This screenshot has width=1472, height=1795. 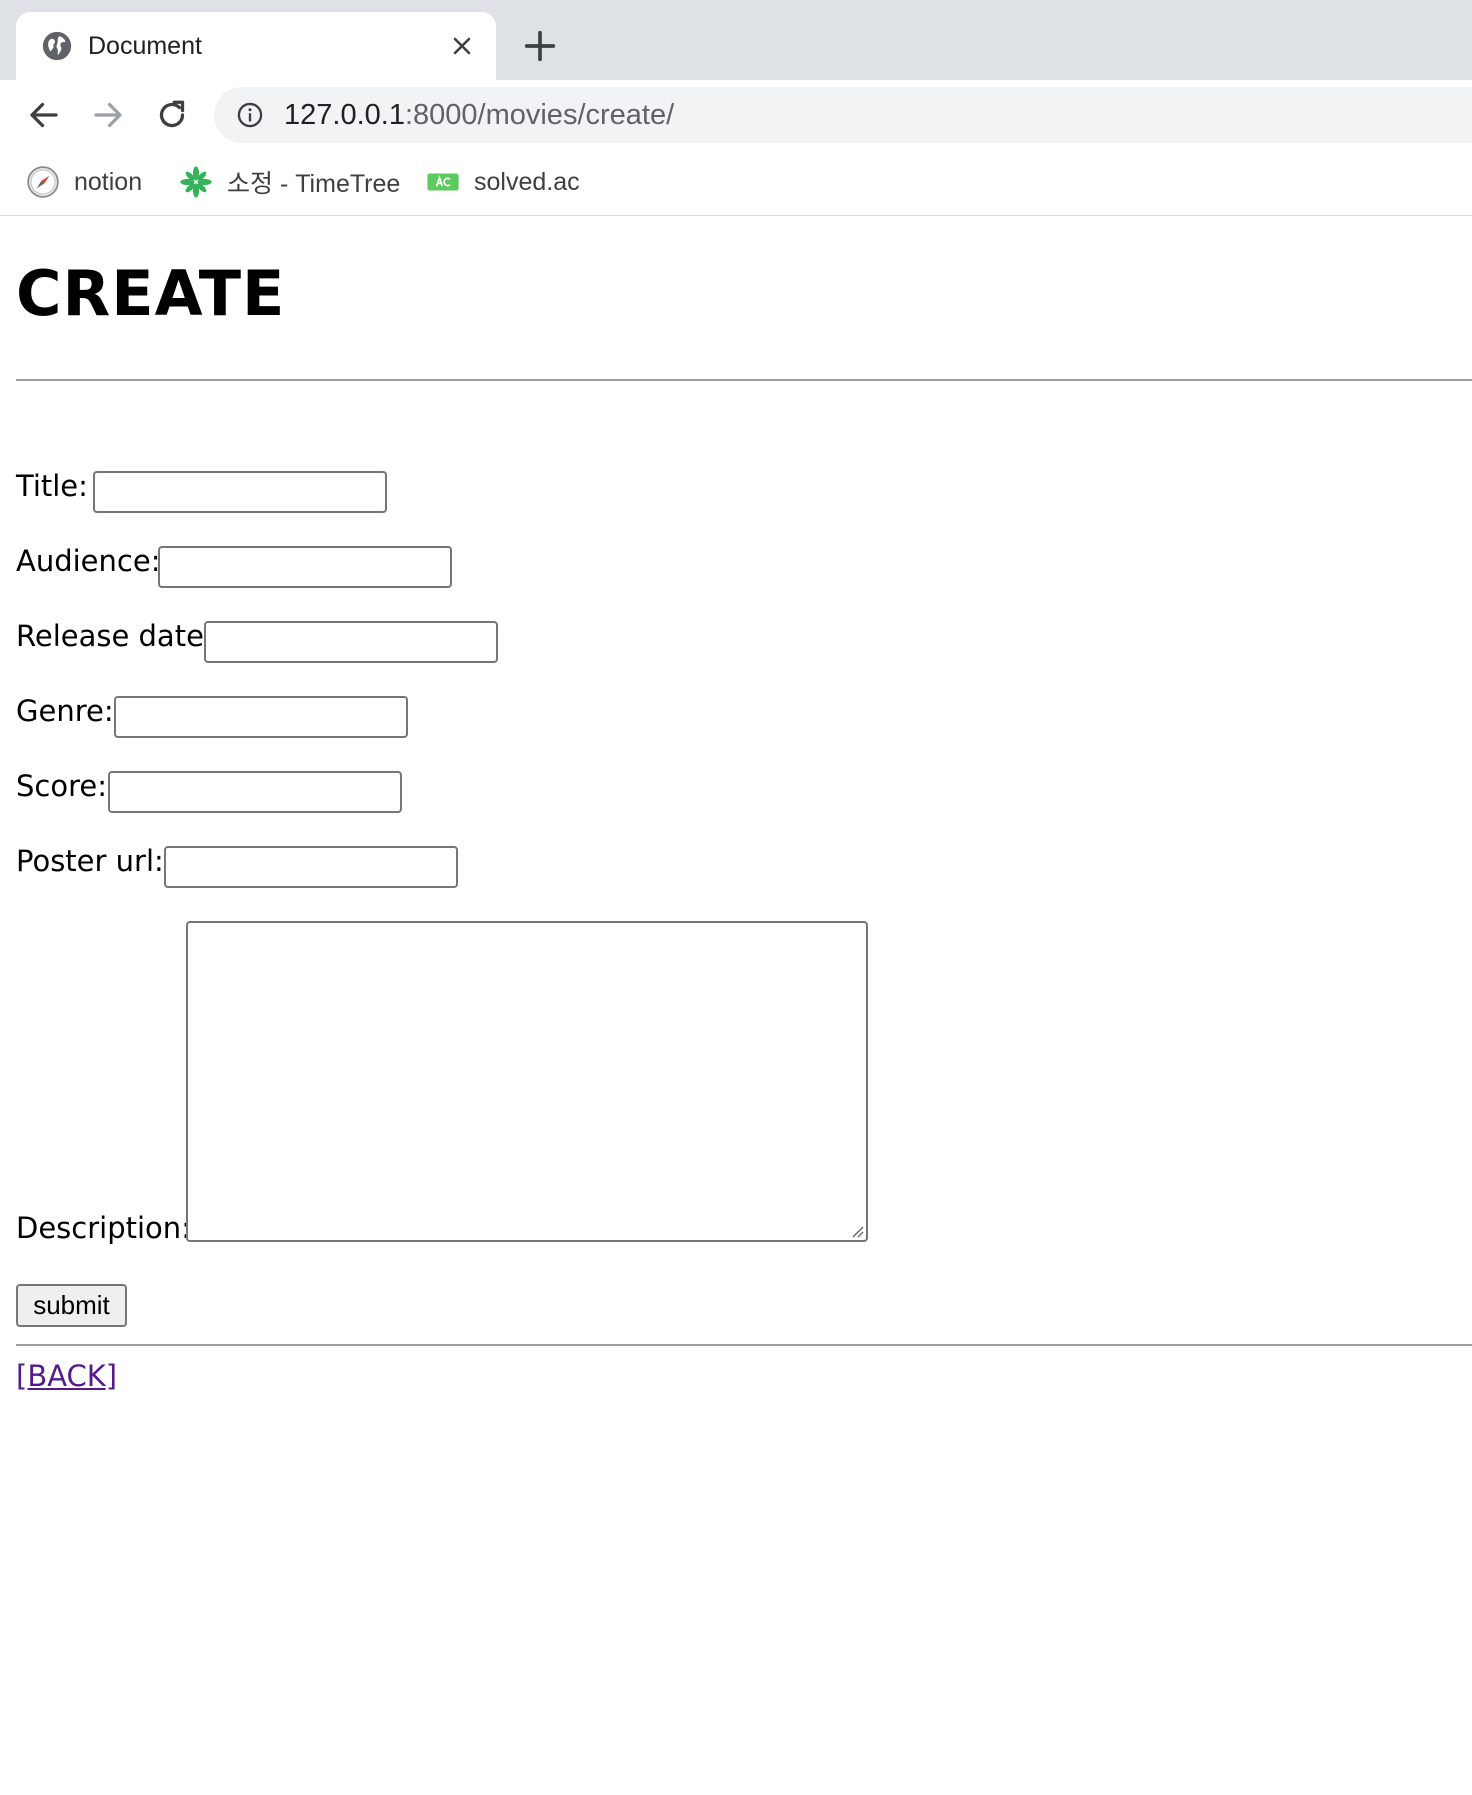 What do you see at coordinates (314, 184) in the screenshot?
I see `bookmark-label: 소정 - TimeTree` at bounding box center [314, 184].